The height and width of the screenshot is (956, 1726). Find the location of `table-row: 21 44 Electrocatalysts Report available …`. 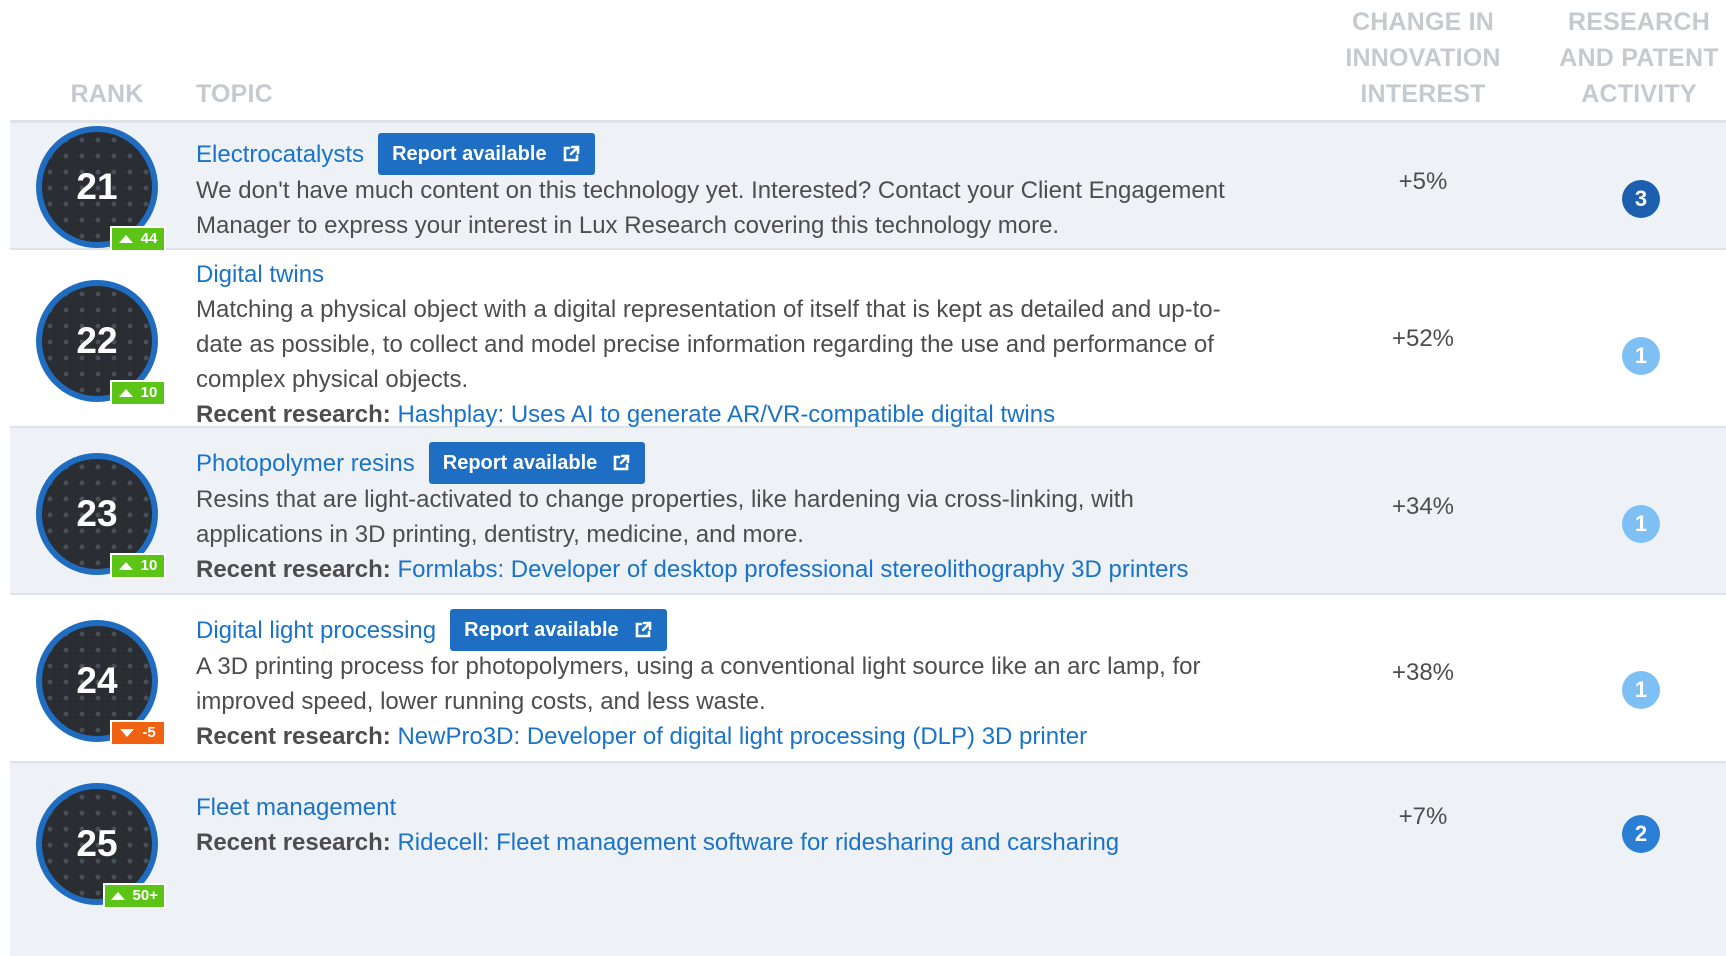

table-row: 21 44 Electrocatalysts Report available … is located at coordinates (868, 187).